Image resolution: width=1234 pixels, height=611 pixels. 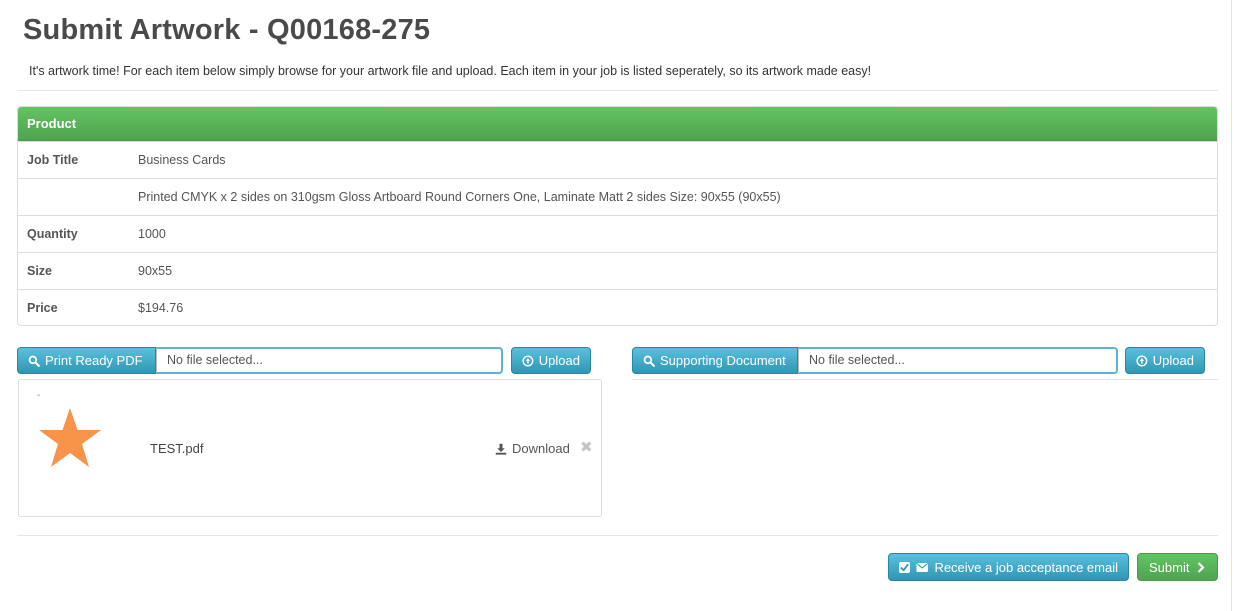 I want to click on job-acceptance-email-toggle: Receive a job acceptance email, so click(x=1008, y=567).